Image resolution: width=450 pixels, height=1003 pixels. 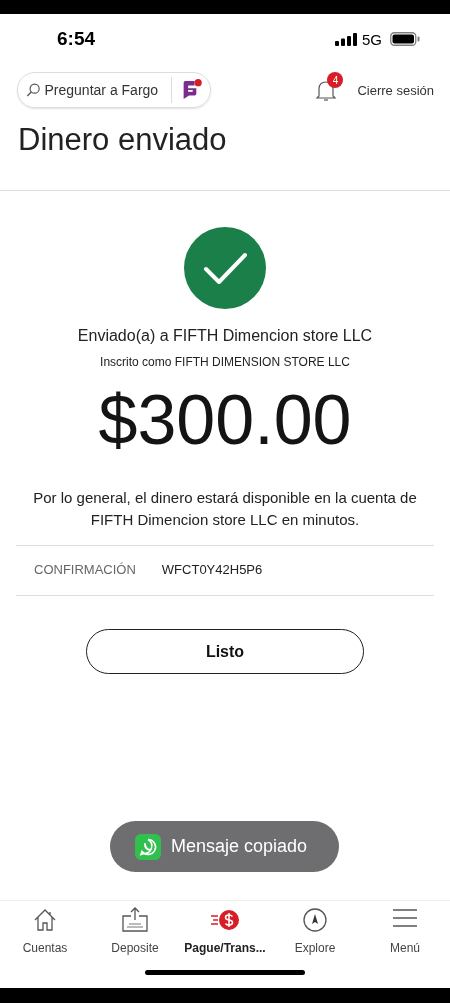 I want to click on tab-item: Deposite, so click(x=135, y=931).